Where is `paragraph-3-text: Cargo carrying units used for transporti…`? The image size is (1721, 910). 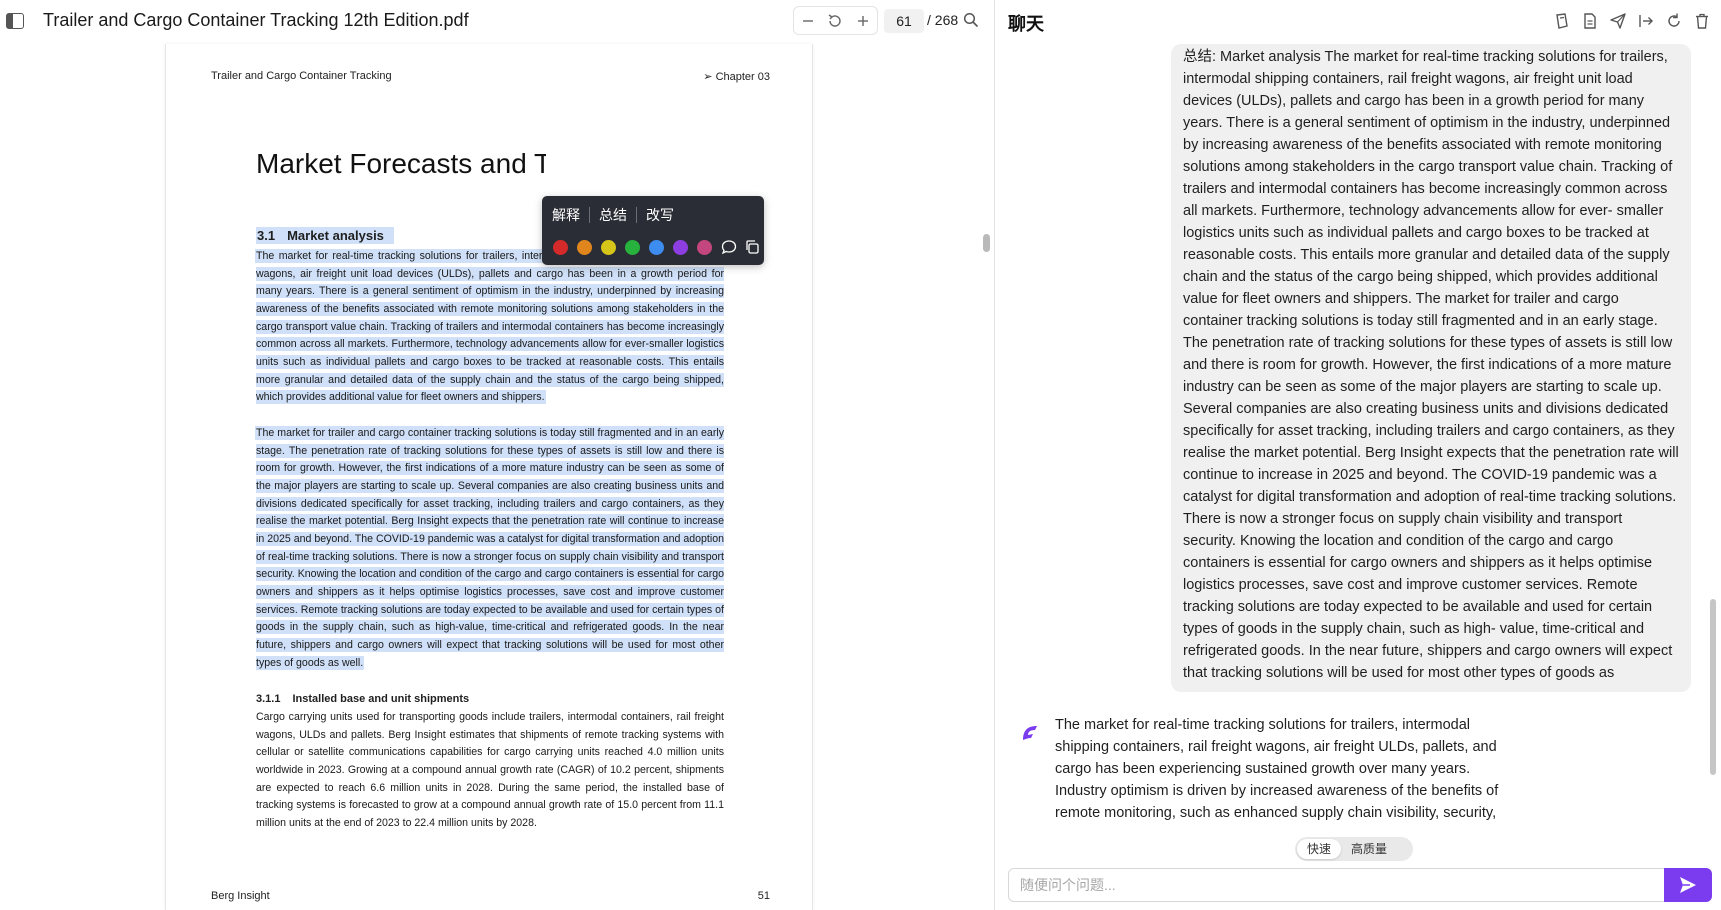 paragraph-3-text: Cargo carrying units used for transporti… is located at coordinates (490, 770).